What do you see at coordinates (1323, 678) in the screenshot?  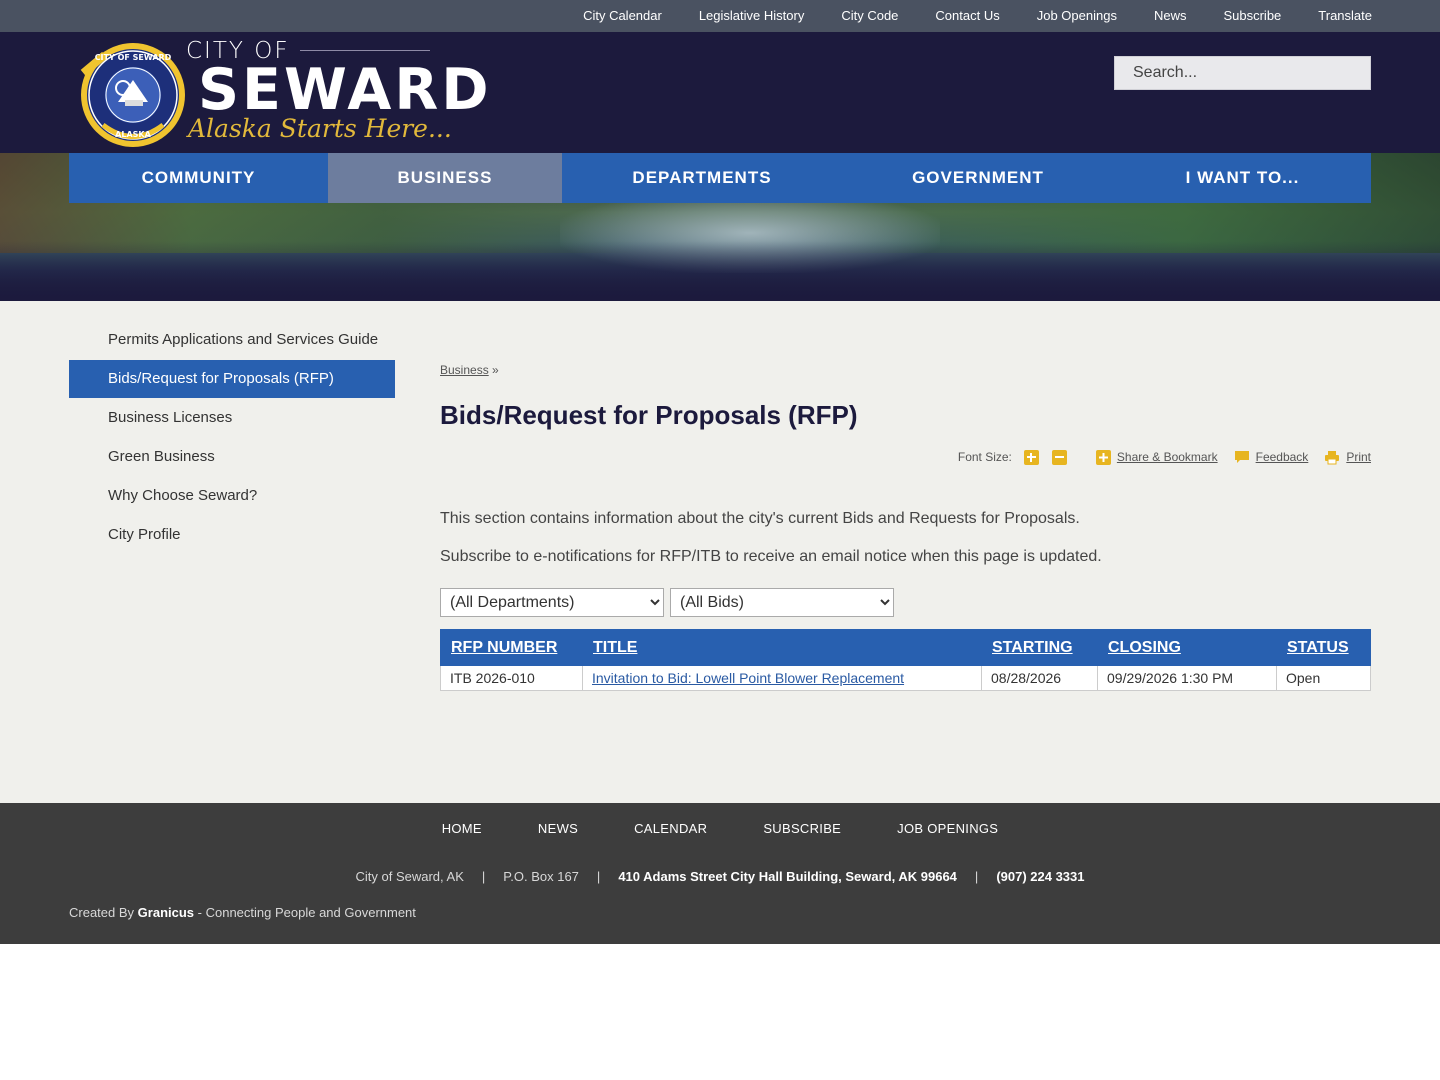 I see `cell-status: Open` at bounding box center [1323, 678].